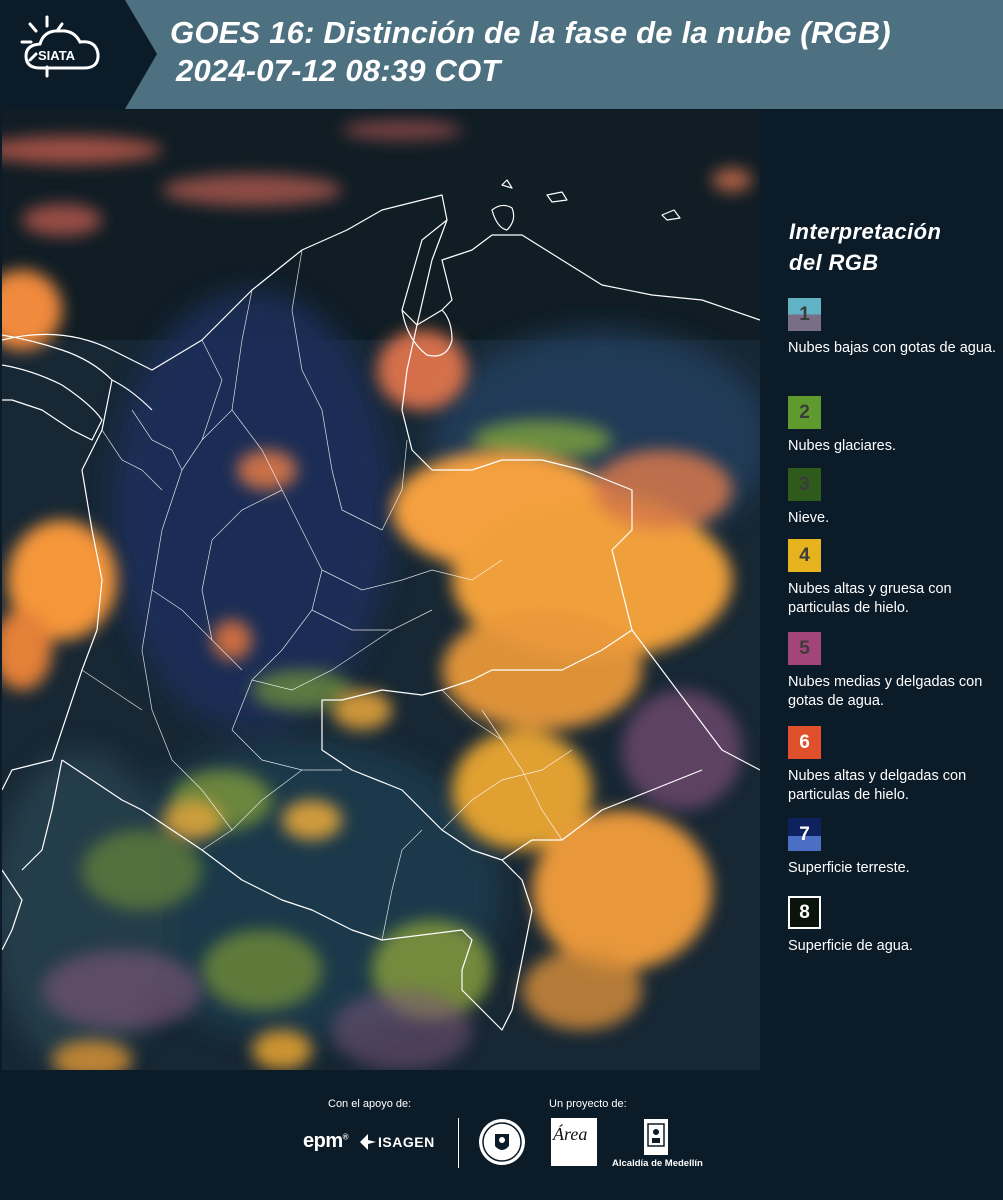  I want to click on legend-number: 2, so click(804, 412).